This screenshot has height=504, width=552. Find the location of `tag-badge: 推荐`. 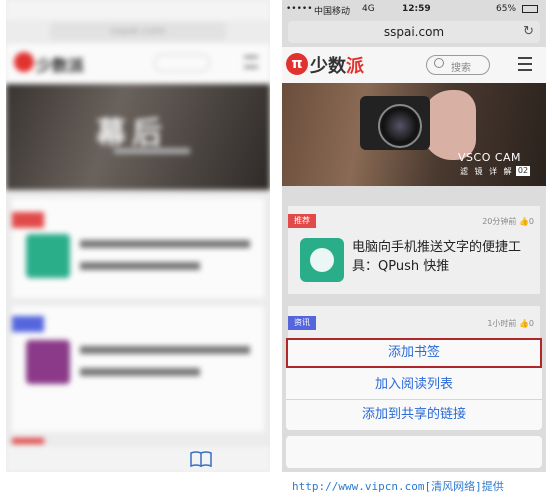

tag-badge: 推荐 is located at coordinates (302, 221).